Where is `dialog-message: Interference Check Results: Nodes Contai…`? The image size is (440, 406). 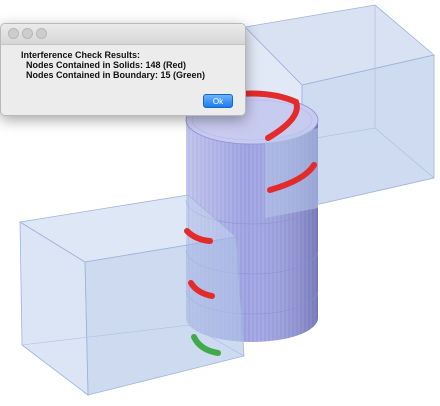
dialog-message: Interference Check Results: Nodes Contai… is located at coordinates (123, 62).